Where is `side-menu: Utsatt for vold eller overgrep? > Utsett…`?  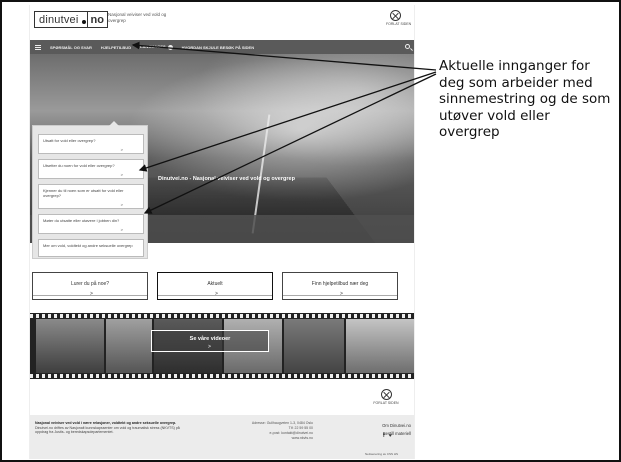 side-menu: Utsatt for vold eller overgrep? > Utsett… is located at coordinates (90, 190).